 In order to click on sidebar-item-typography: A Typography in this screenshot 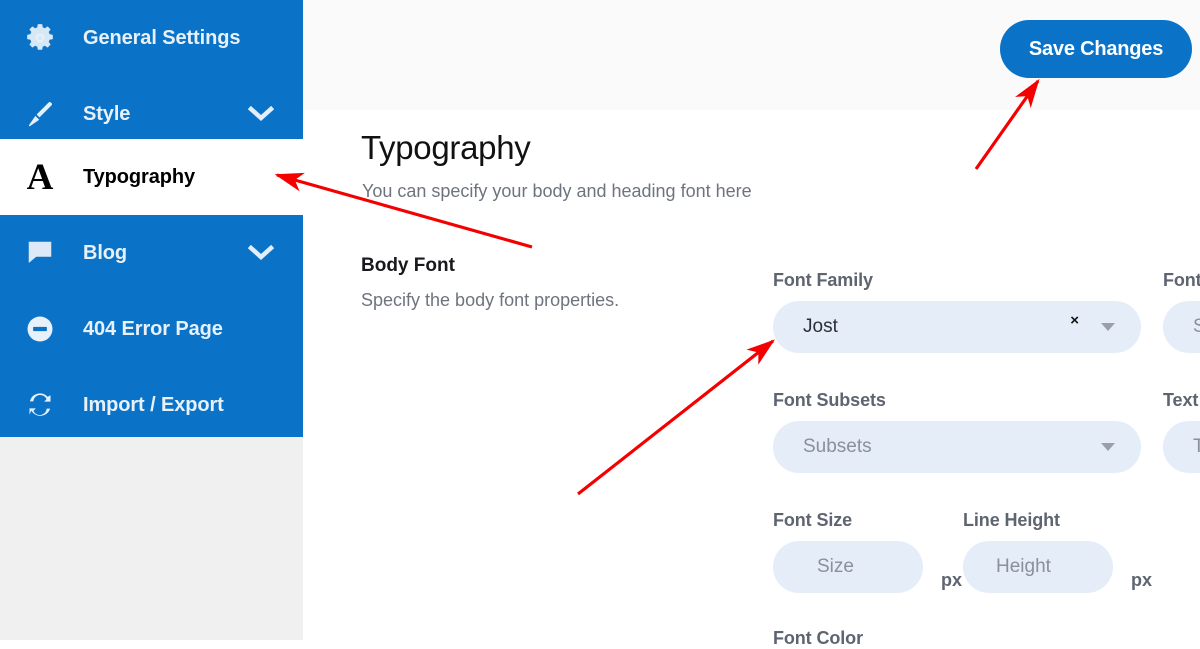, I will do `click(151, 177)`.